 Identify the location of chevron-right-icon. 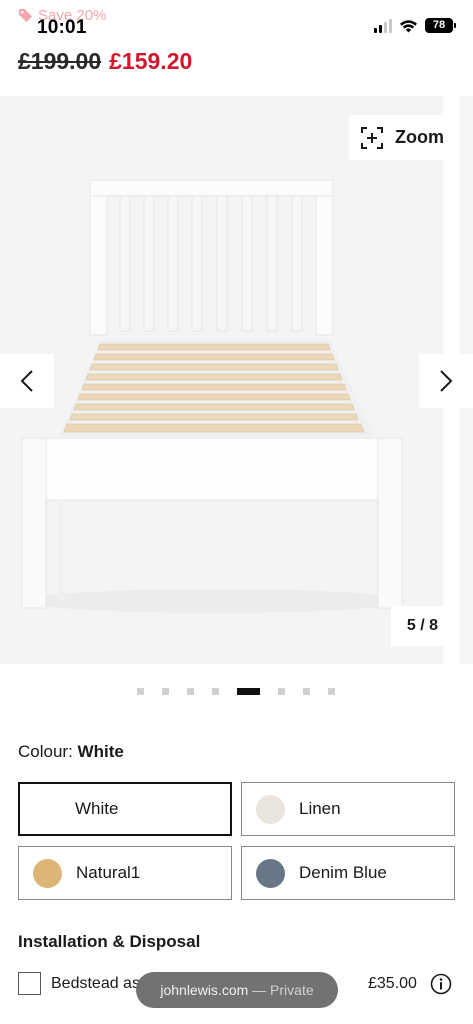
(446, 381).